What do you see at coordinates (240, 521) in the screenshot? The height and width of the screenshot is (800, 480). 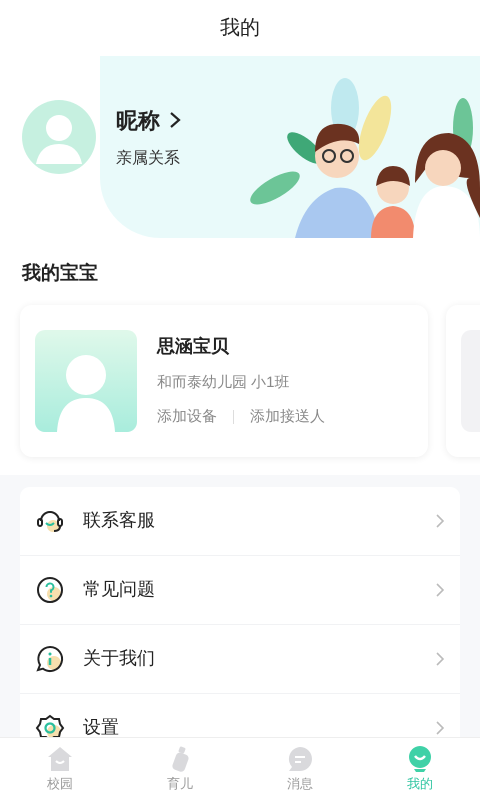 I see `menu-item: 联系客服` at bounding box center [240, 521].